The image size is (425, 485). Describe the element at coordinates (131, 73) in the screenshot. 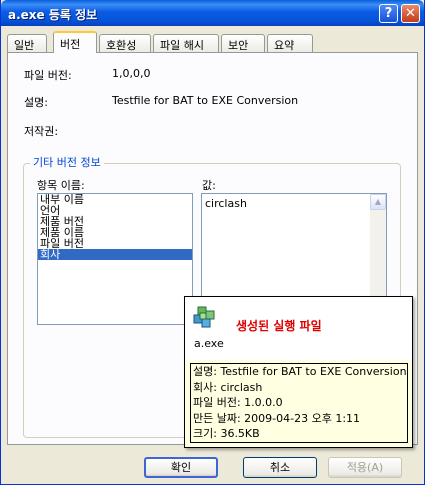

I see `file-version-value: 1,0,0,0` at that location.